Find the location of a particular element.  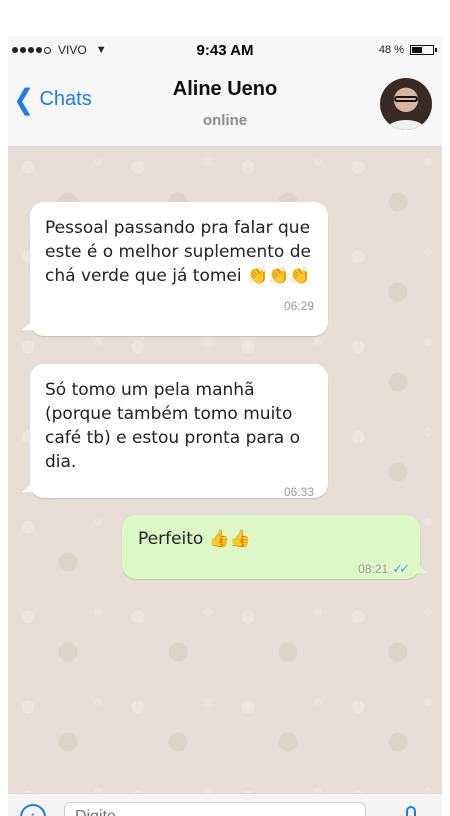

message-time: 08:21 is located at coordinates (373, 569).